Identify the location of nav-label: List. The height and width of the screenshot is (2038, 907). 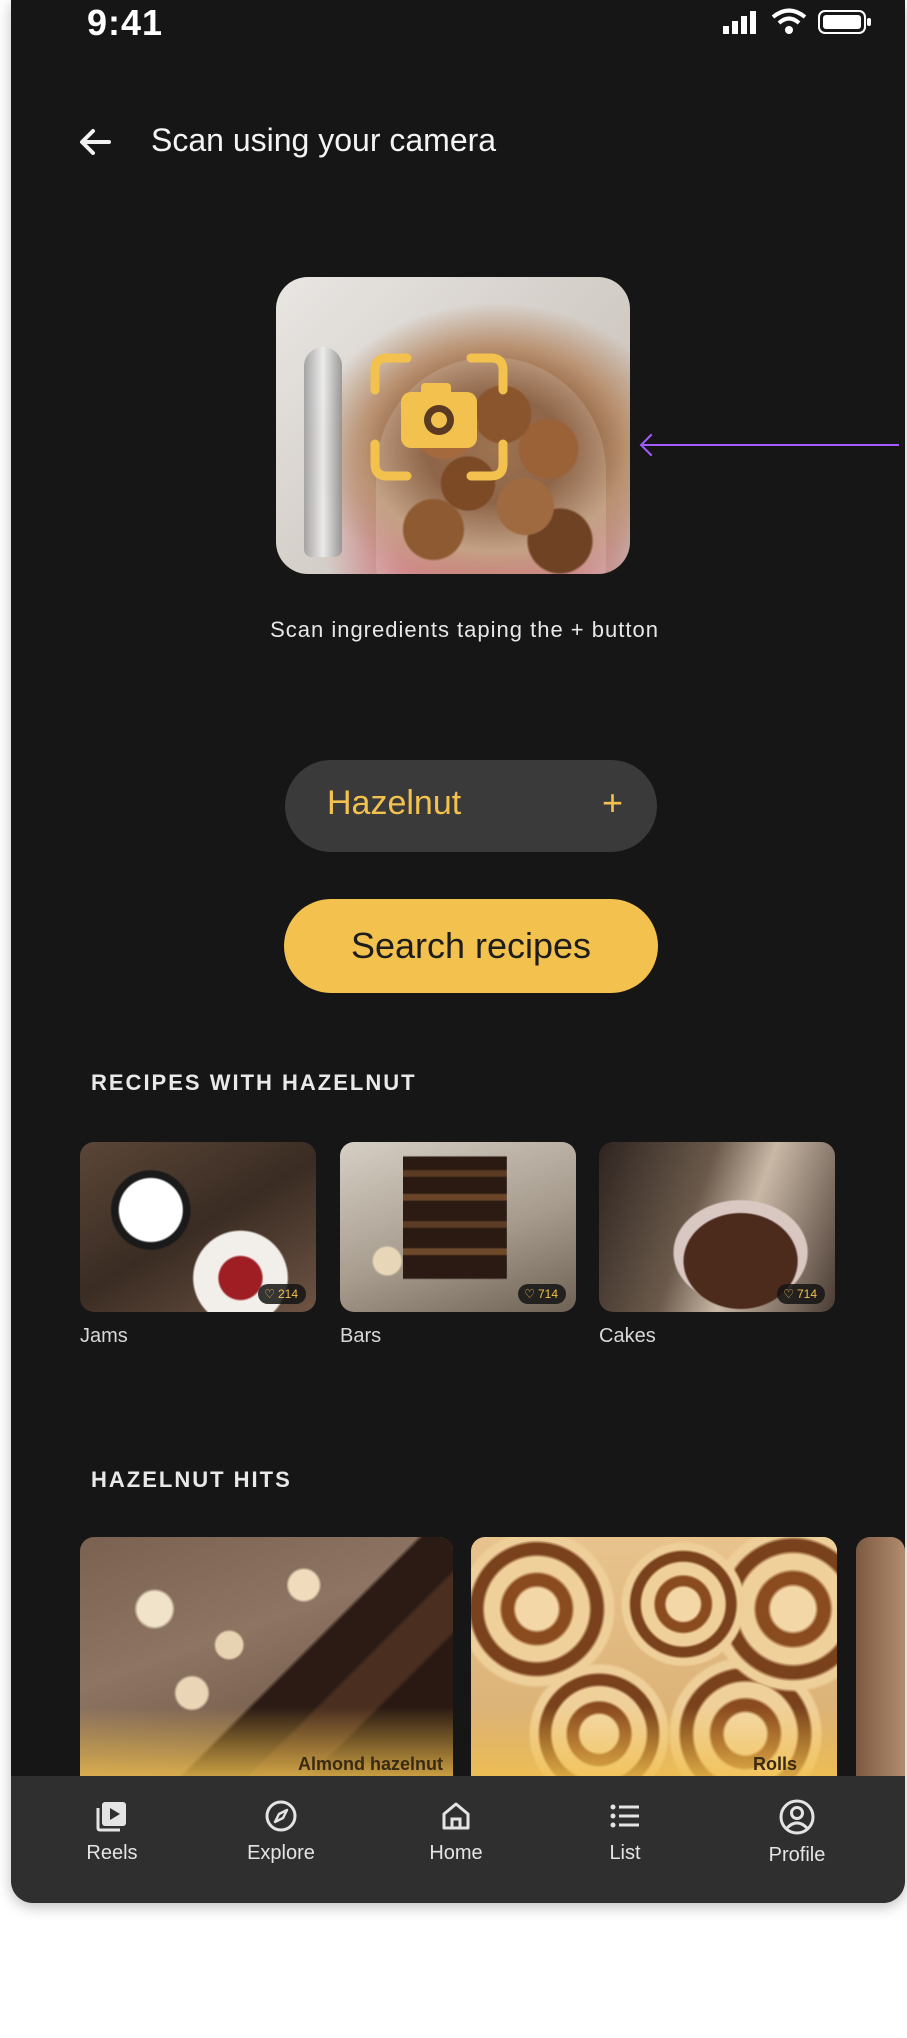
(625, 1853).